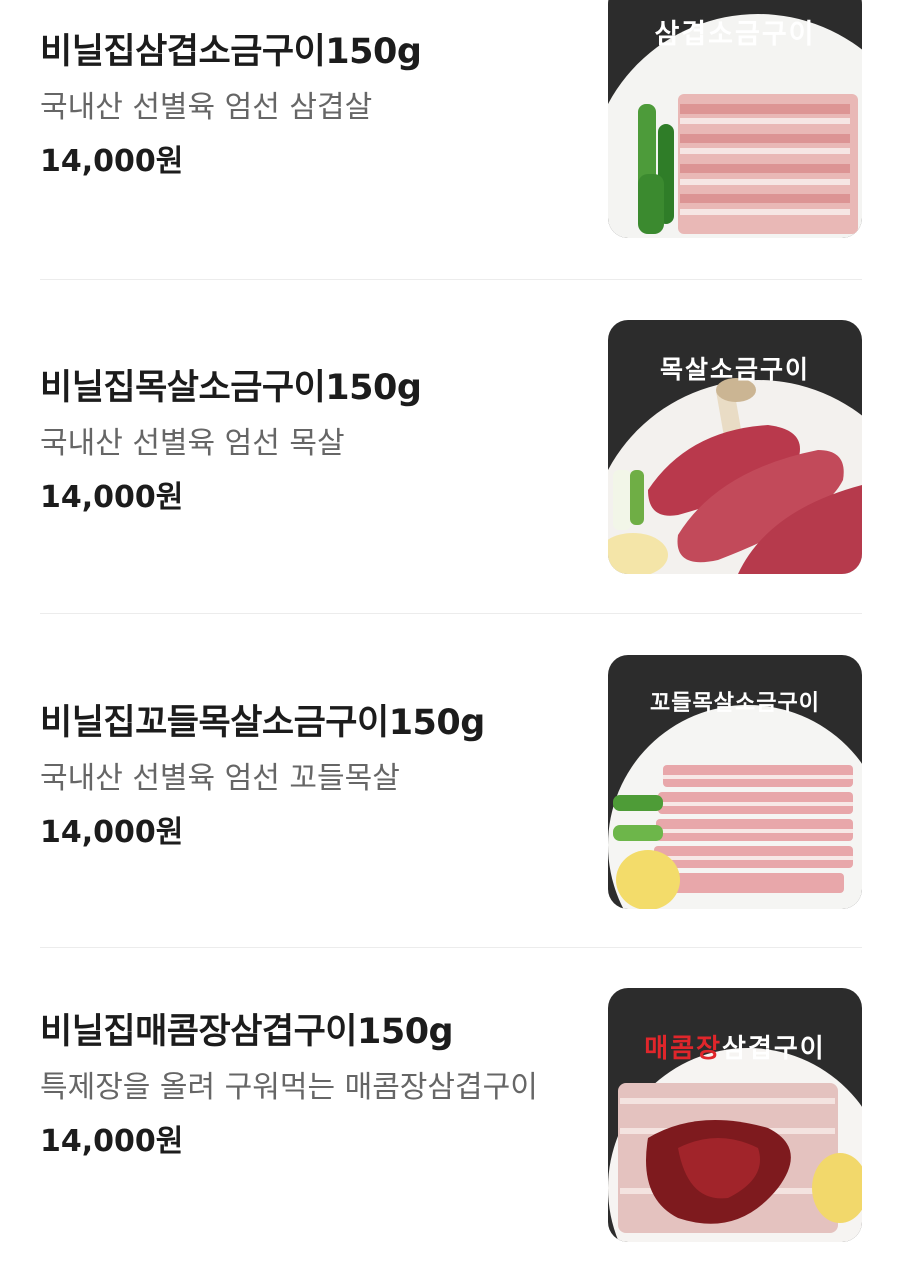  I want to click on menu-item-description: 국내산 선별육 엄선 꼬들목살, so click(220, 778).